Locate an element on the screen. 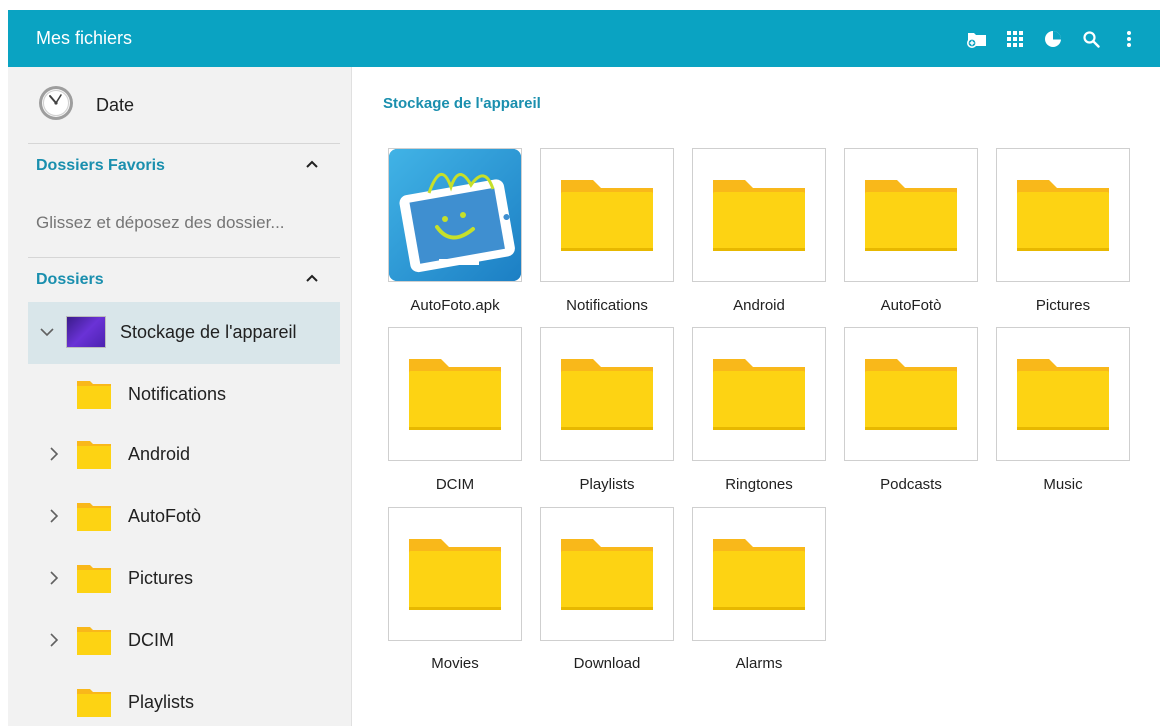 This screenshot has width=1160, height=726. clock-icon is located at coordinates (56, 103).